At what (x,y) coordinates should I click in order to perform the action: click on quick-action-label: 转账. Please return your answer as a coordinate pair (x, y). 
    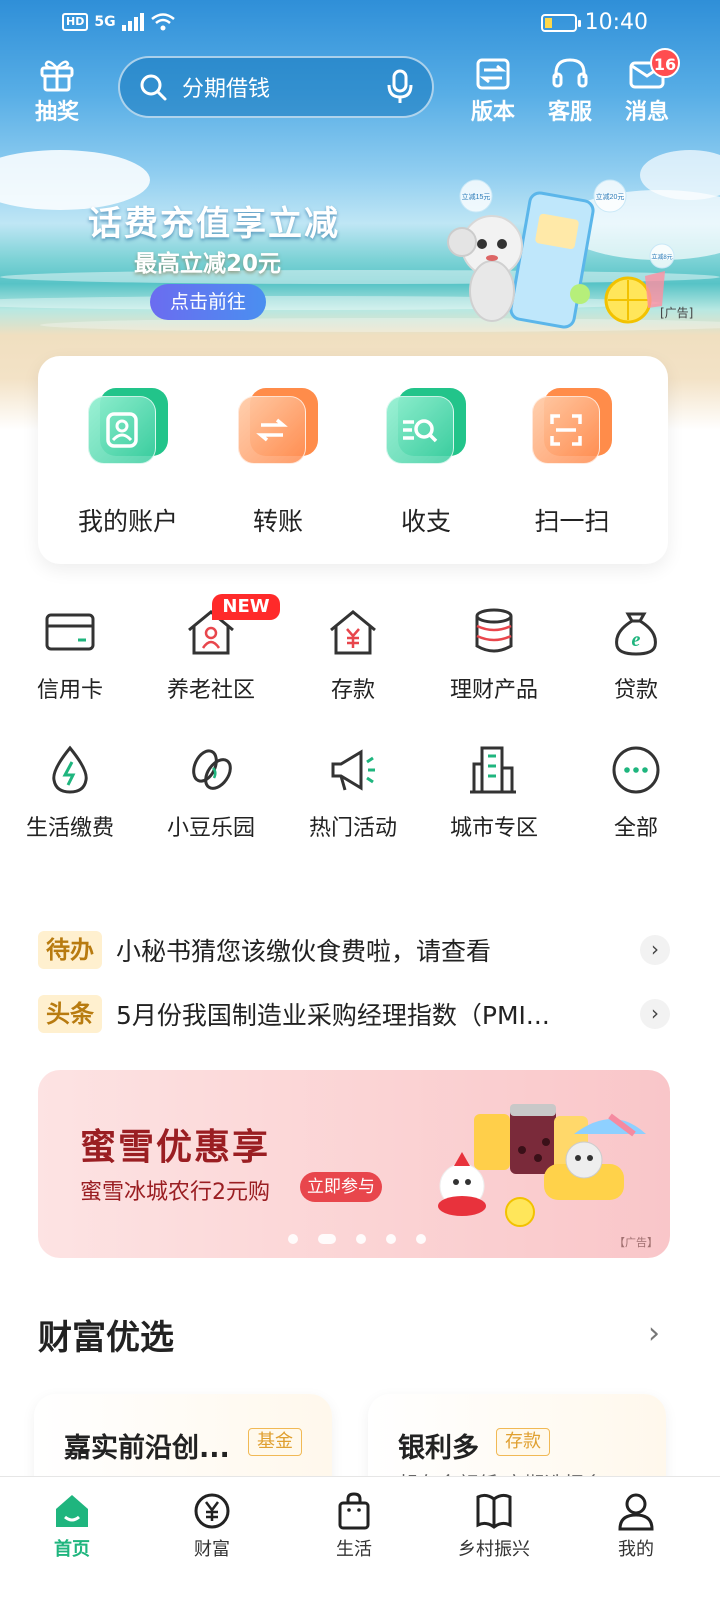
    Looking at the image, I should click on (277, 521).